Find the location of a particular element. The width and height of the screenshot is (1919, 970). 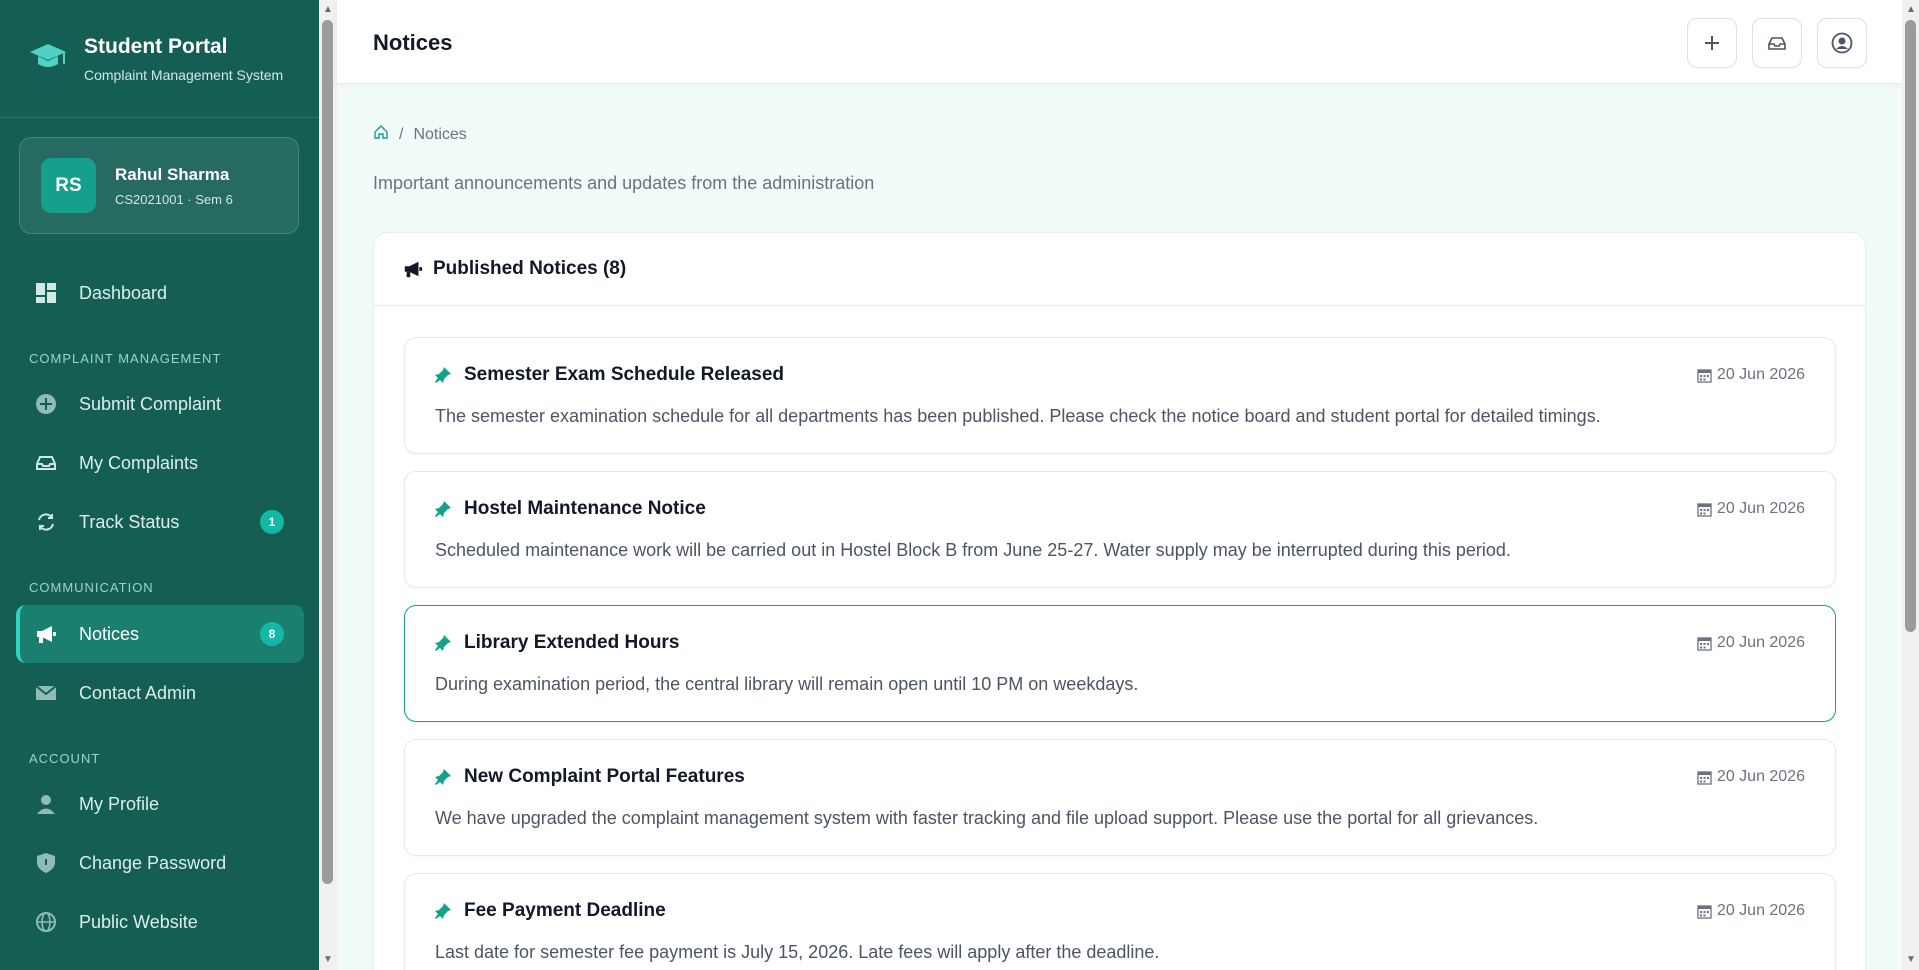

sidebar-item-label: Dashboard is located at coordinates (123, 292).